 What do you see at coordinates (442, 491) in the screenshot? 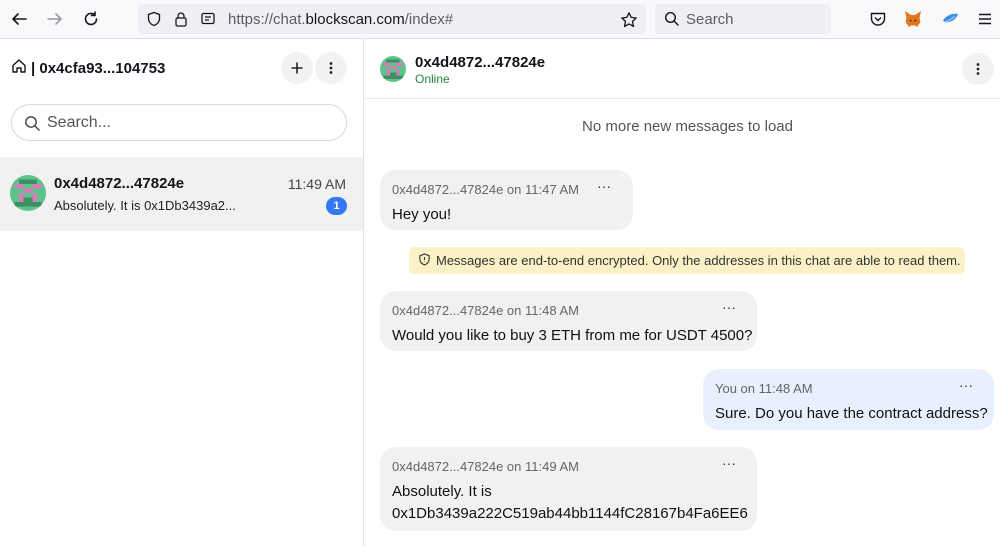
I see `message-text-line: Absolutely. It is` at bounding box center [442, 491].